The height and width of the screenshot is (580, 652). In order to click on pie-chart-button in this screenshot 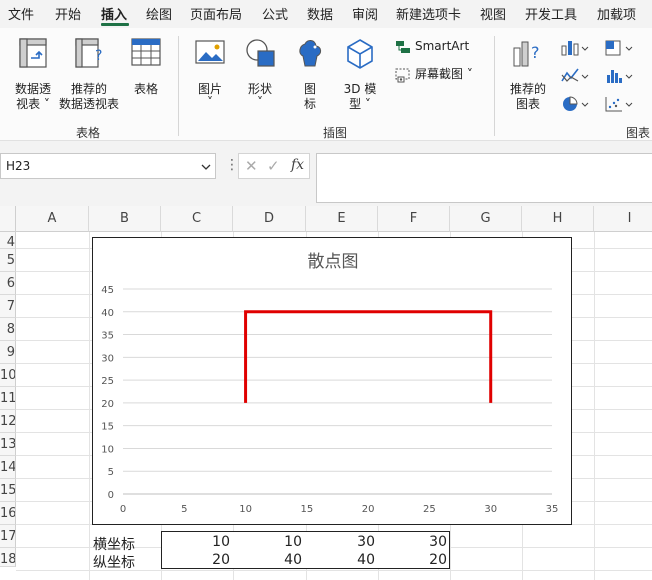, I will do `click(576, 104)`.